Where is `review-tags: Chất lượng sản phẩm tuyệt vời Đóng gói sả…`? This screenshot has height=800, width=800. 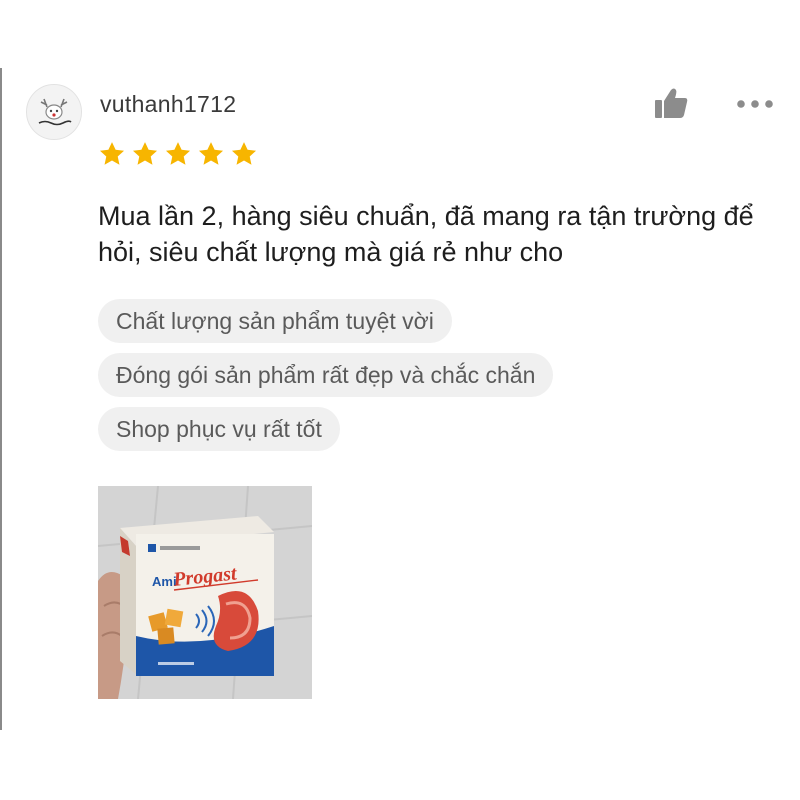 review-tags: Chất lượng sản phẩm tuyệt vời Đóng gói sả… is located at coordinates (326, 380).